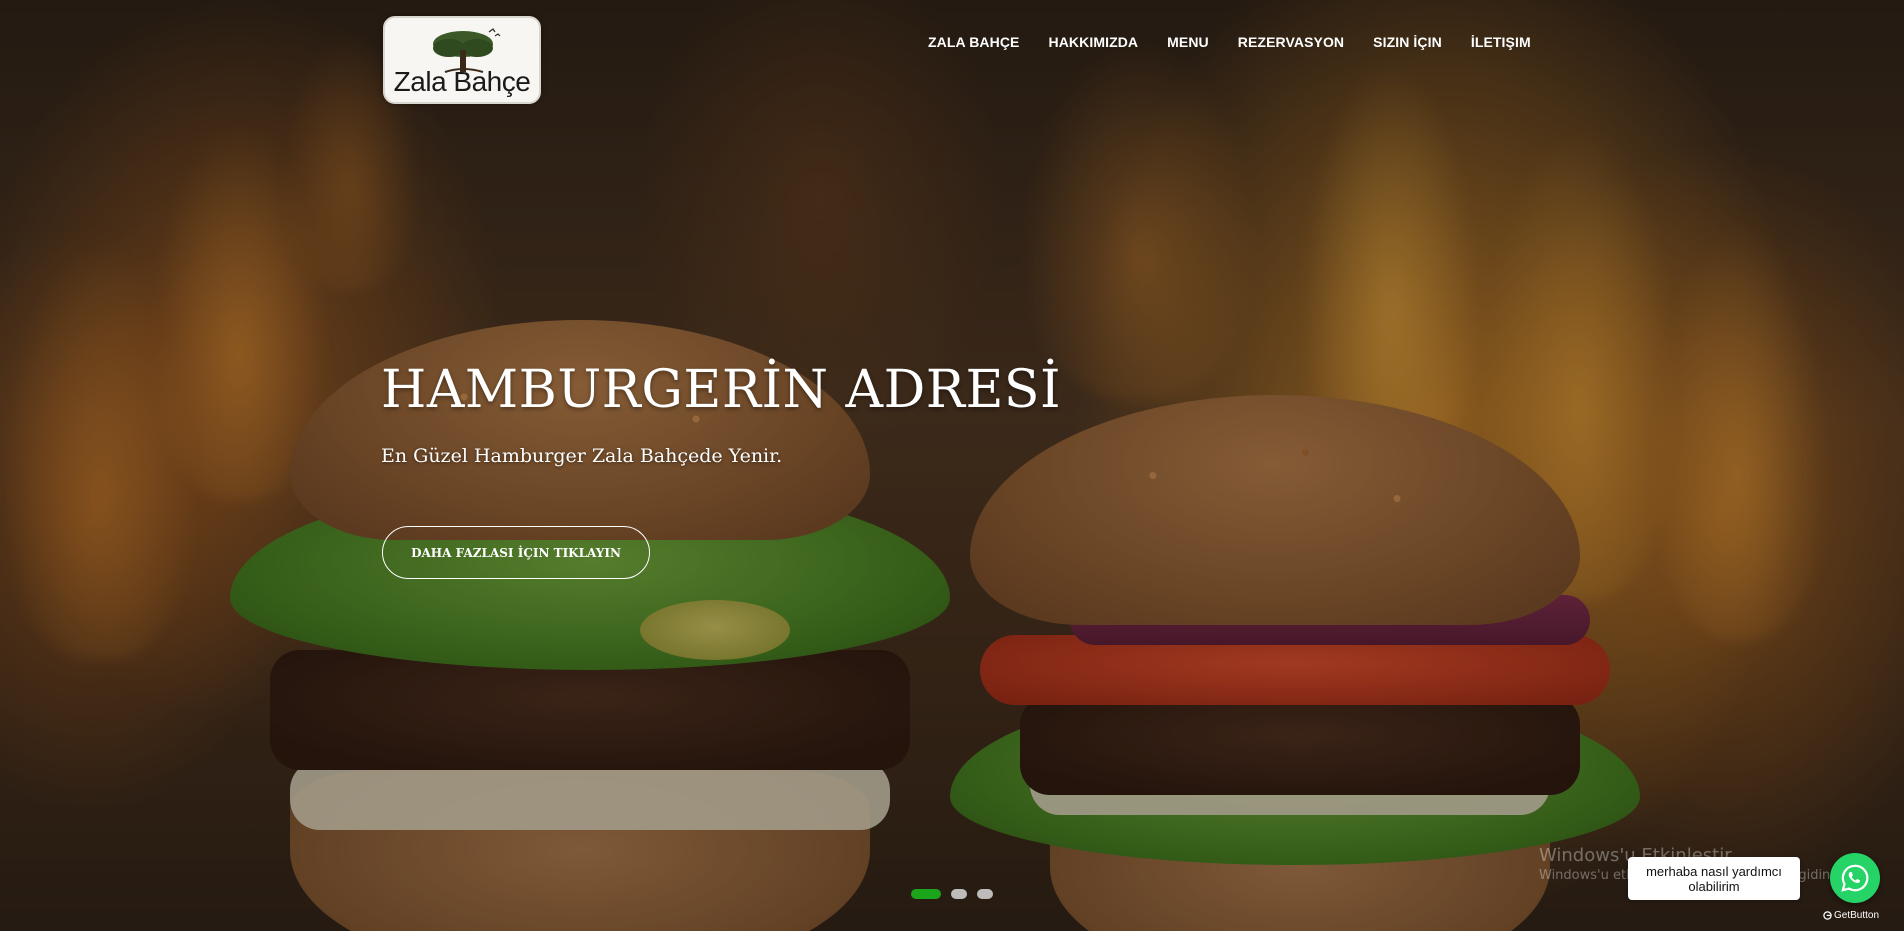 Image resolution: width=1904 pixels, height=931 pixels. What do you see at coordinates (1857, 915) in the screenshot?
I see `getbutton-label: GetButton` at bounding box center [1857, 915].